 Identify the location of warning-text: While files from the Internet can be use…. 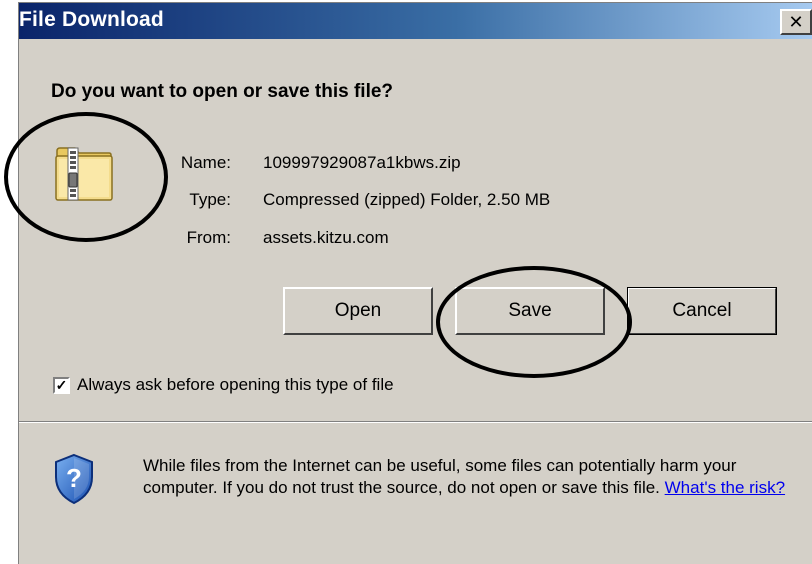
(440, 476).